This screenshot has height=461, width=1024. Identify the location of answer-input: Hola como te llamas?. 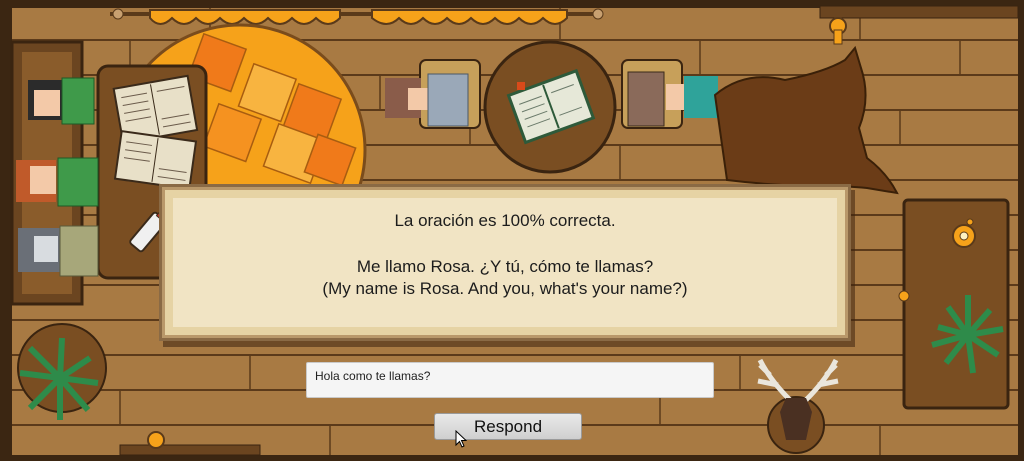
(510, 380).